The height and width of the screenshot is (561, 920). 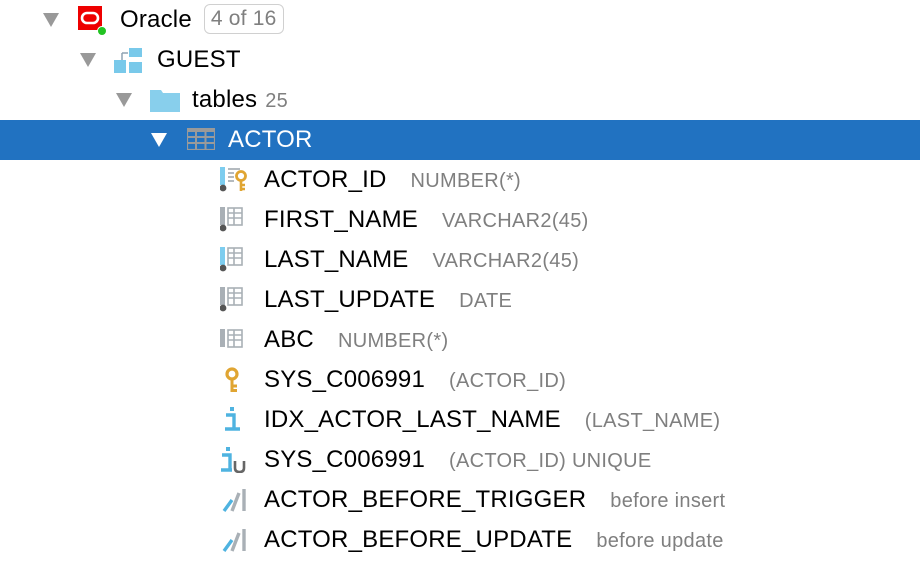 I want to click on node-label: ACTOR, so click(x=270, y=139).